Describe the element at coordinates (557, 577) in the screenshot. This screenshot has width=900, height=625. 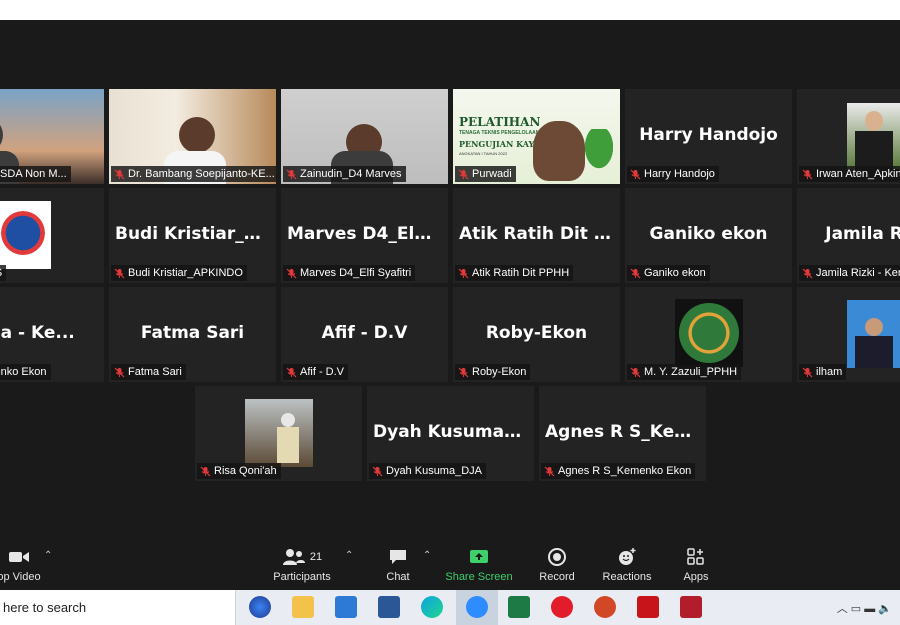
I see `record-label: Record` at that location.